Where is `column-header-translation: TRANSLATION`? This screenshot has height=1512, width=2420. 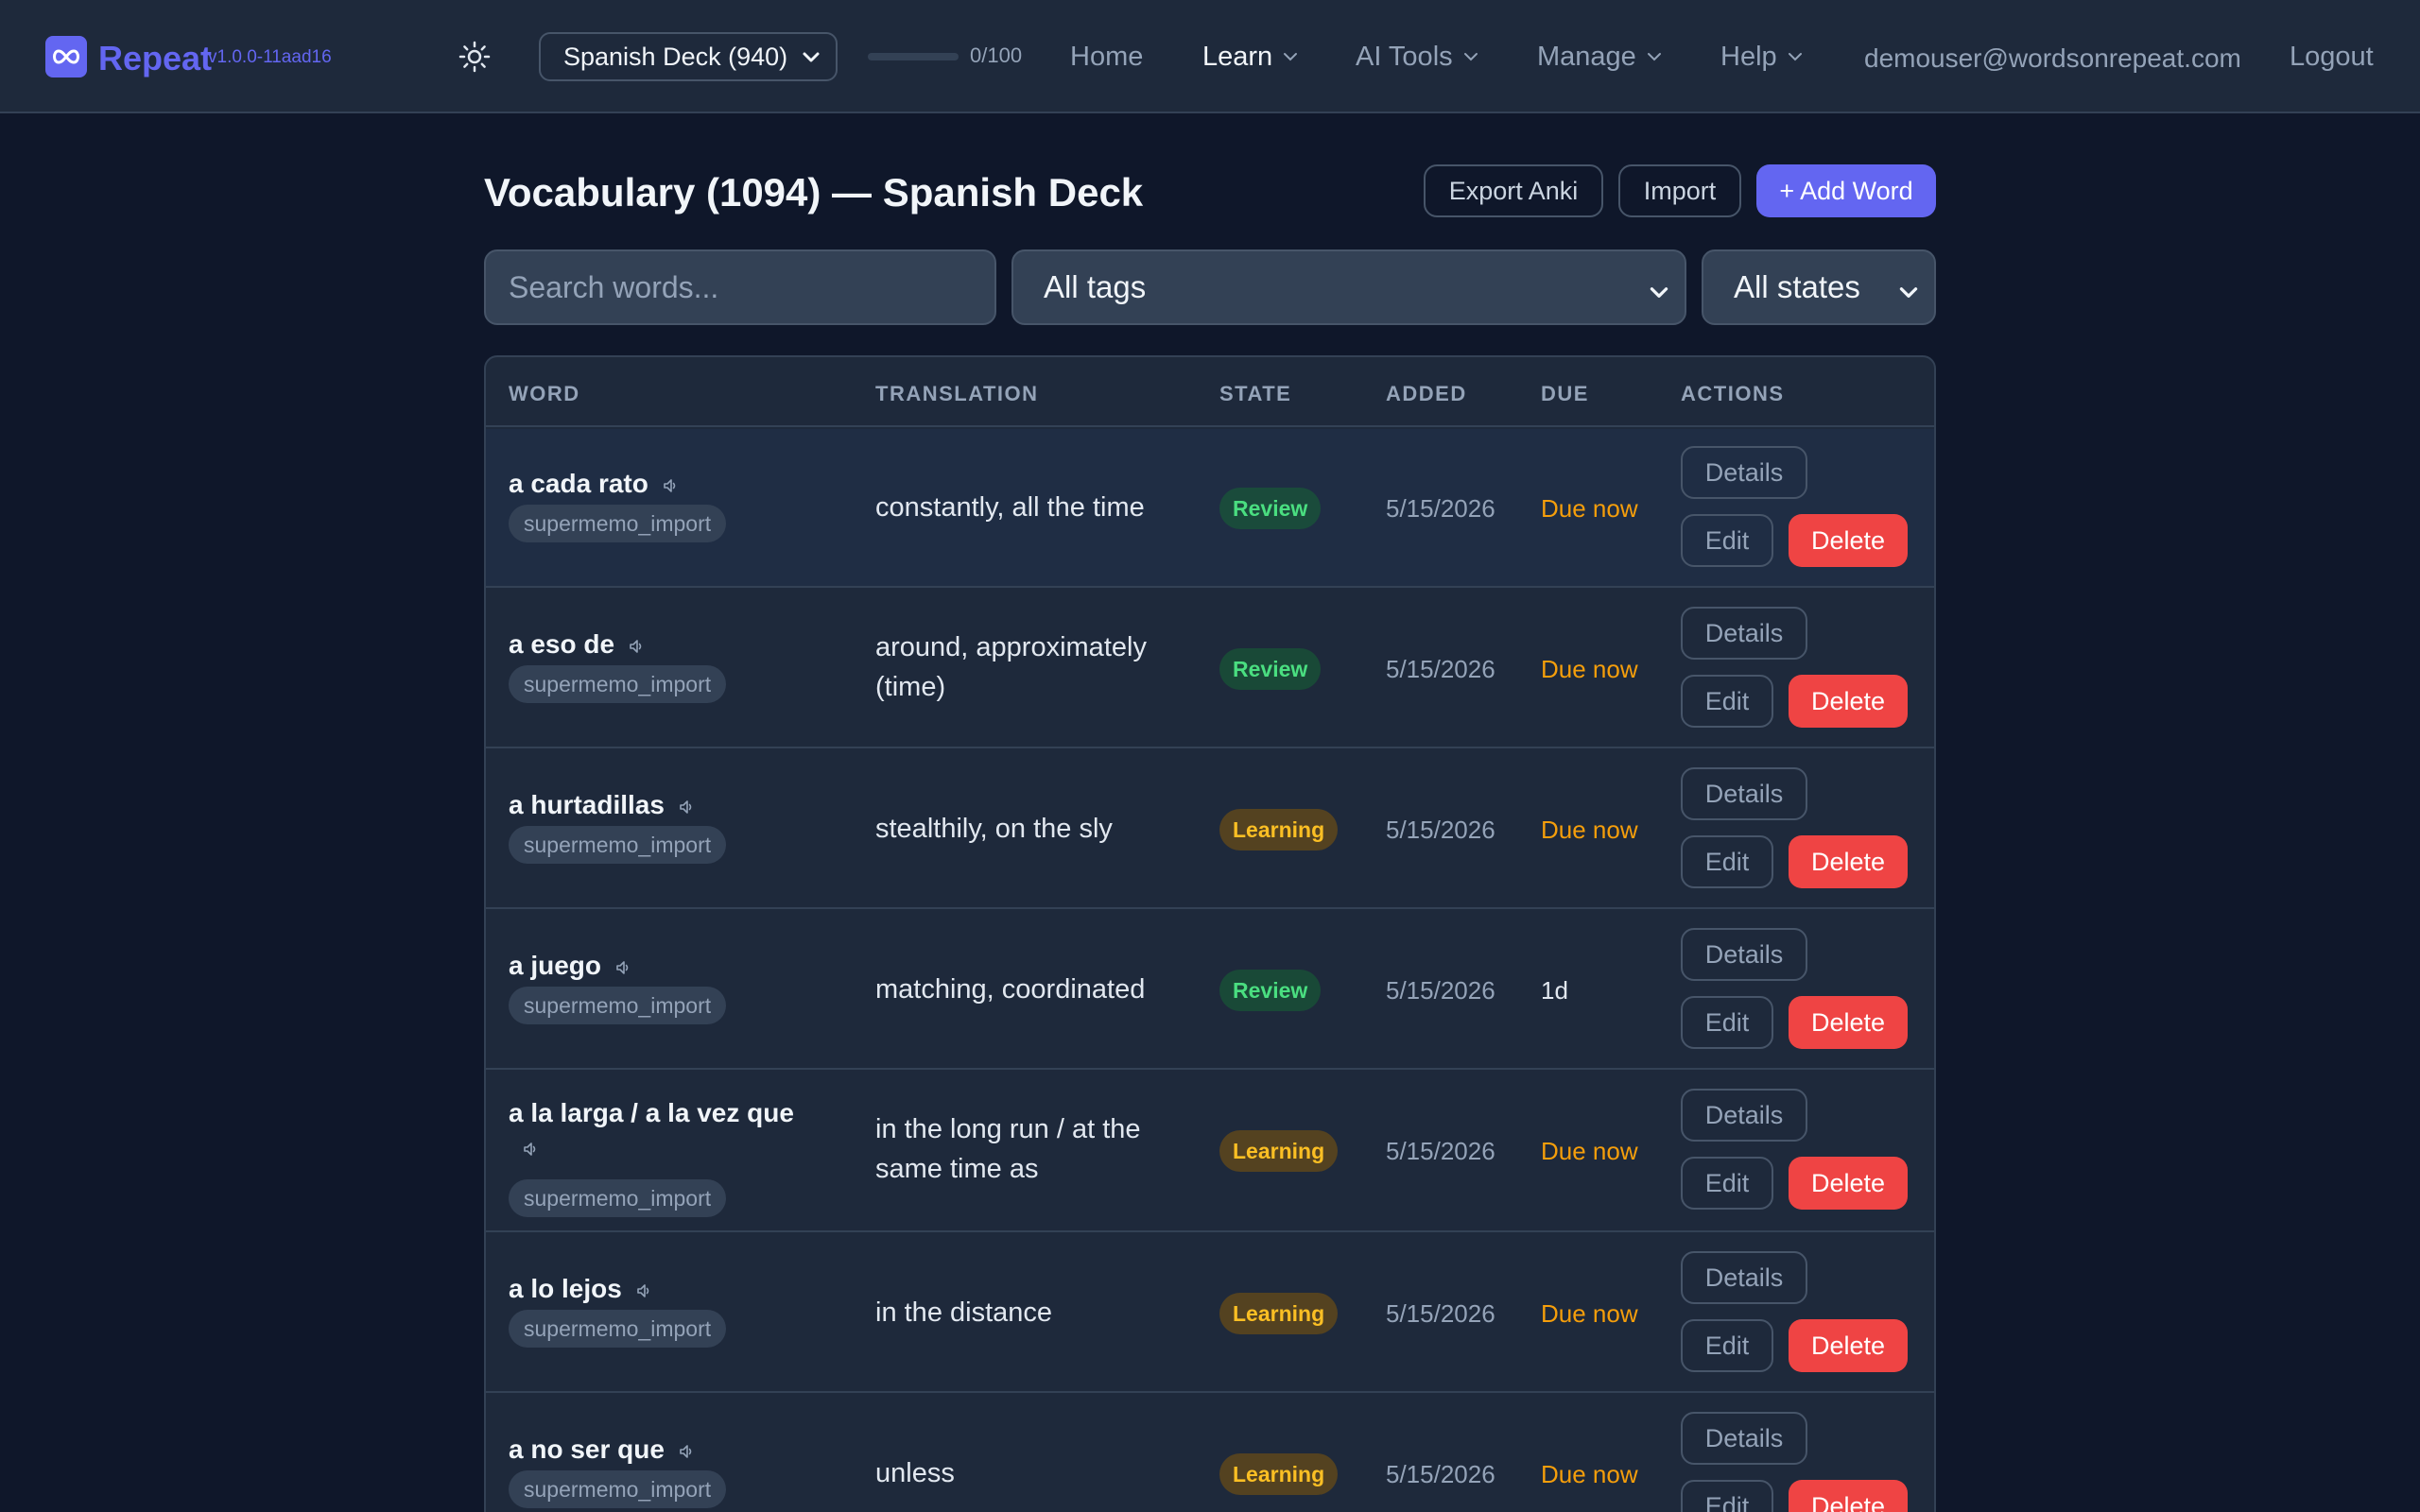
column-header-translation: TRANSLATION is located at coordinates (957, 394).